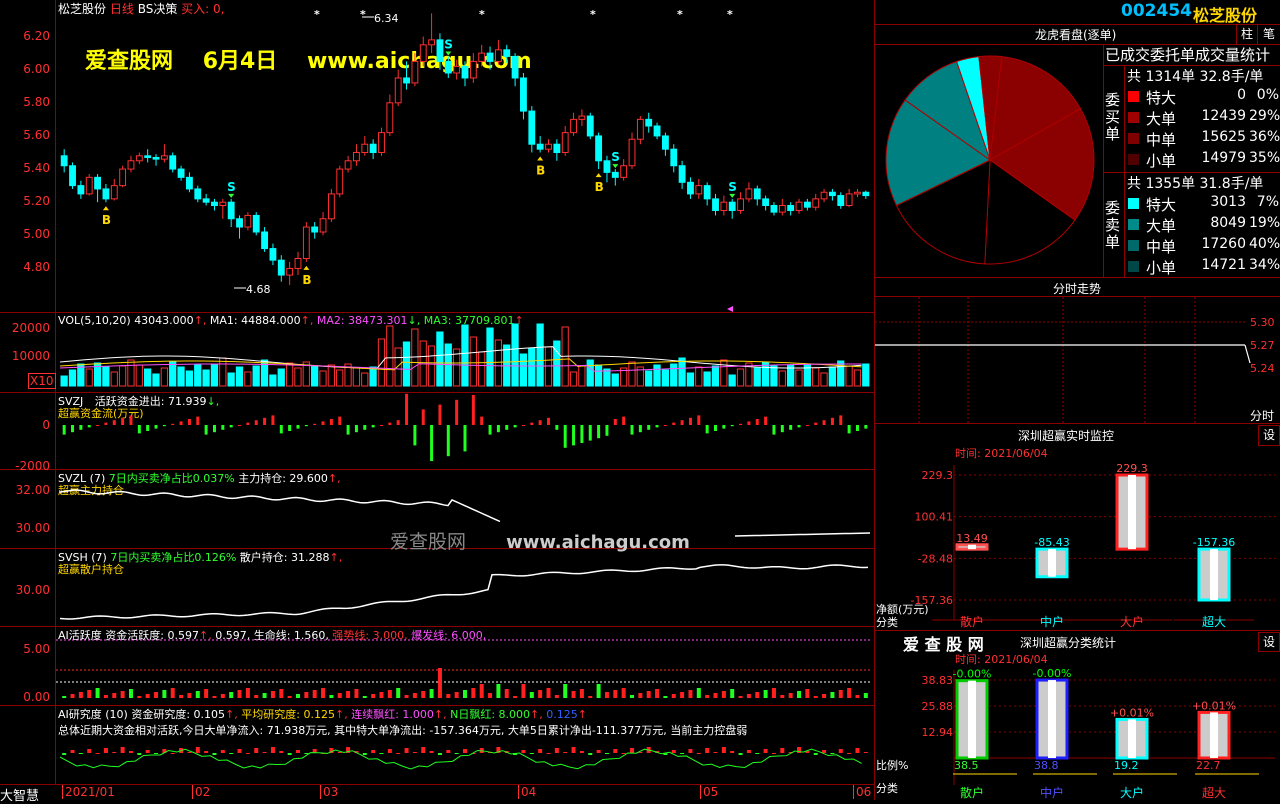  Describe the element at coordinates (1161, 205) in the screenshot. I see `sell-row-name-0: 特大` at that location.